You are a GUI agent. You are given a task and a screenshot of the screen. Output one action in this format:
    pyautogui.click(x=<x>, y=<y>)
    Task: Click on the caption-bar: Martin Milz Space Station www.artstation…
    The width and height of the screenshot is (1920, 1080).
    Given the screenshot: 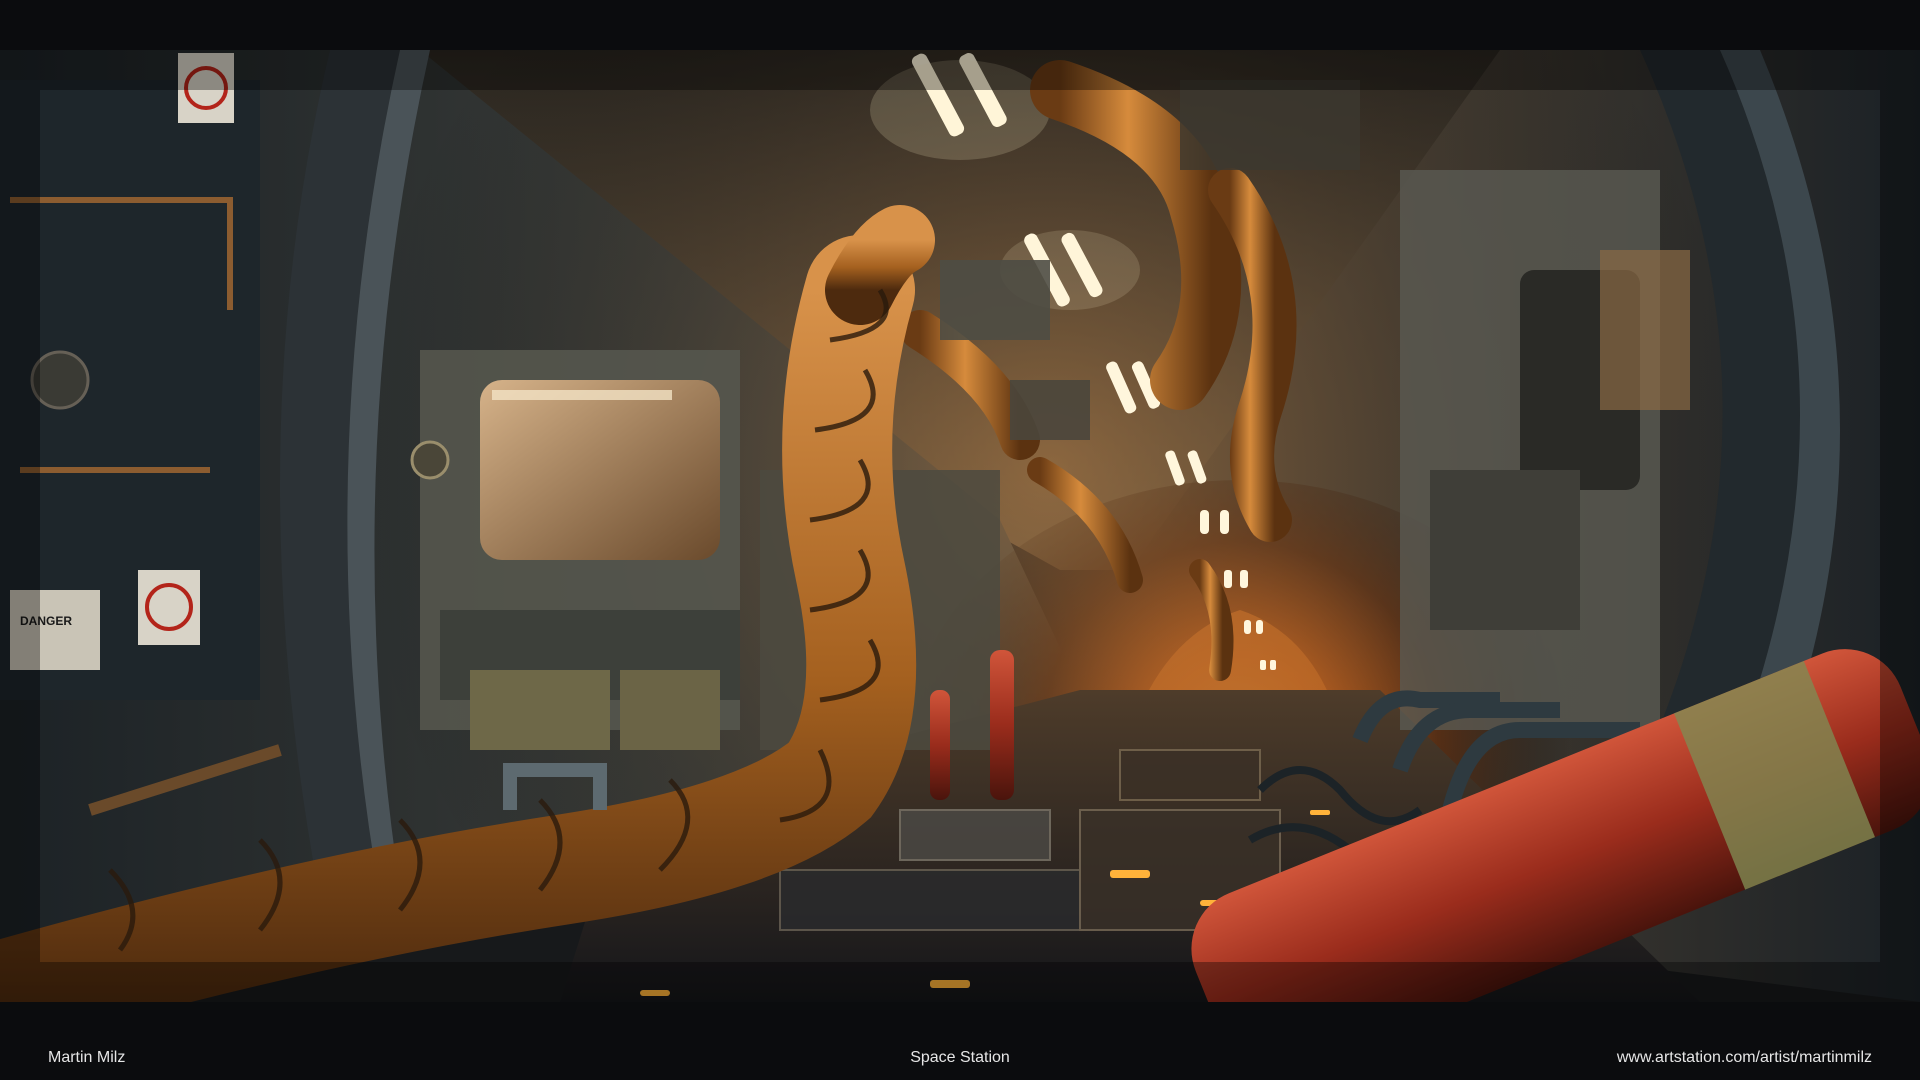 What is the action you would take?
    pyautogui.click(x=960, y=1041)
    